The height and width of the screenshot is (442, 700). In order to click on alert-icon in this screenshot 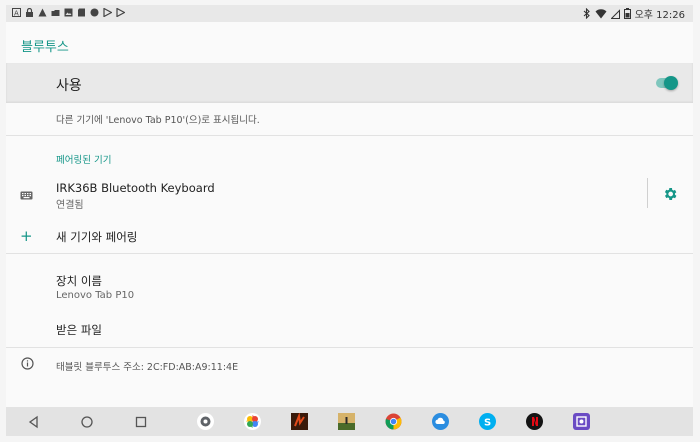, I will do `click(42, 12)`.